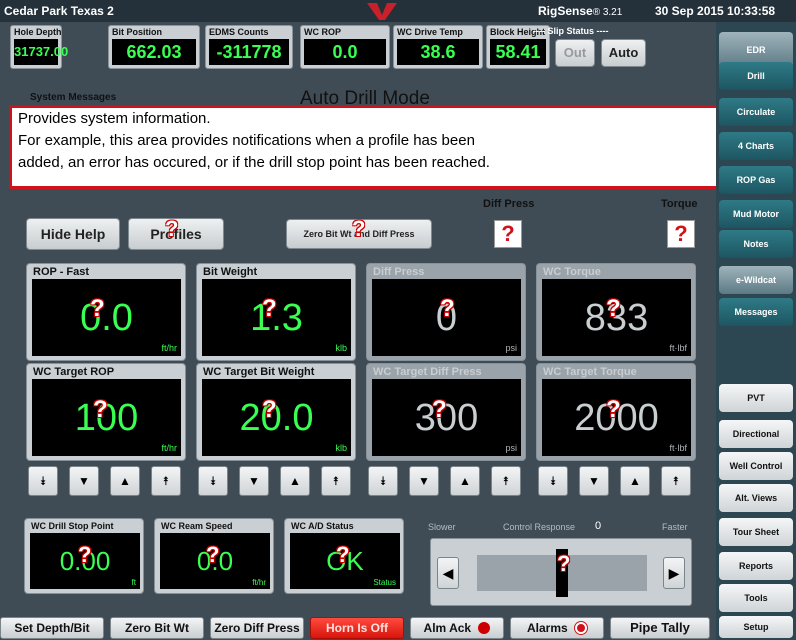 The width and height of the screenshot is (796, 640). I want to click on slip-auto-button: Auto, so click(623, 53).